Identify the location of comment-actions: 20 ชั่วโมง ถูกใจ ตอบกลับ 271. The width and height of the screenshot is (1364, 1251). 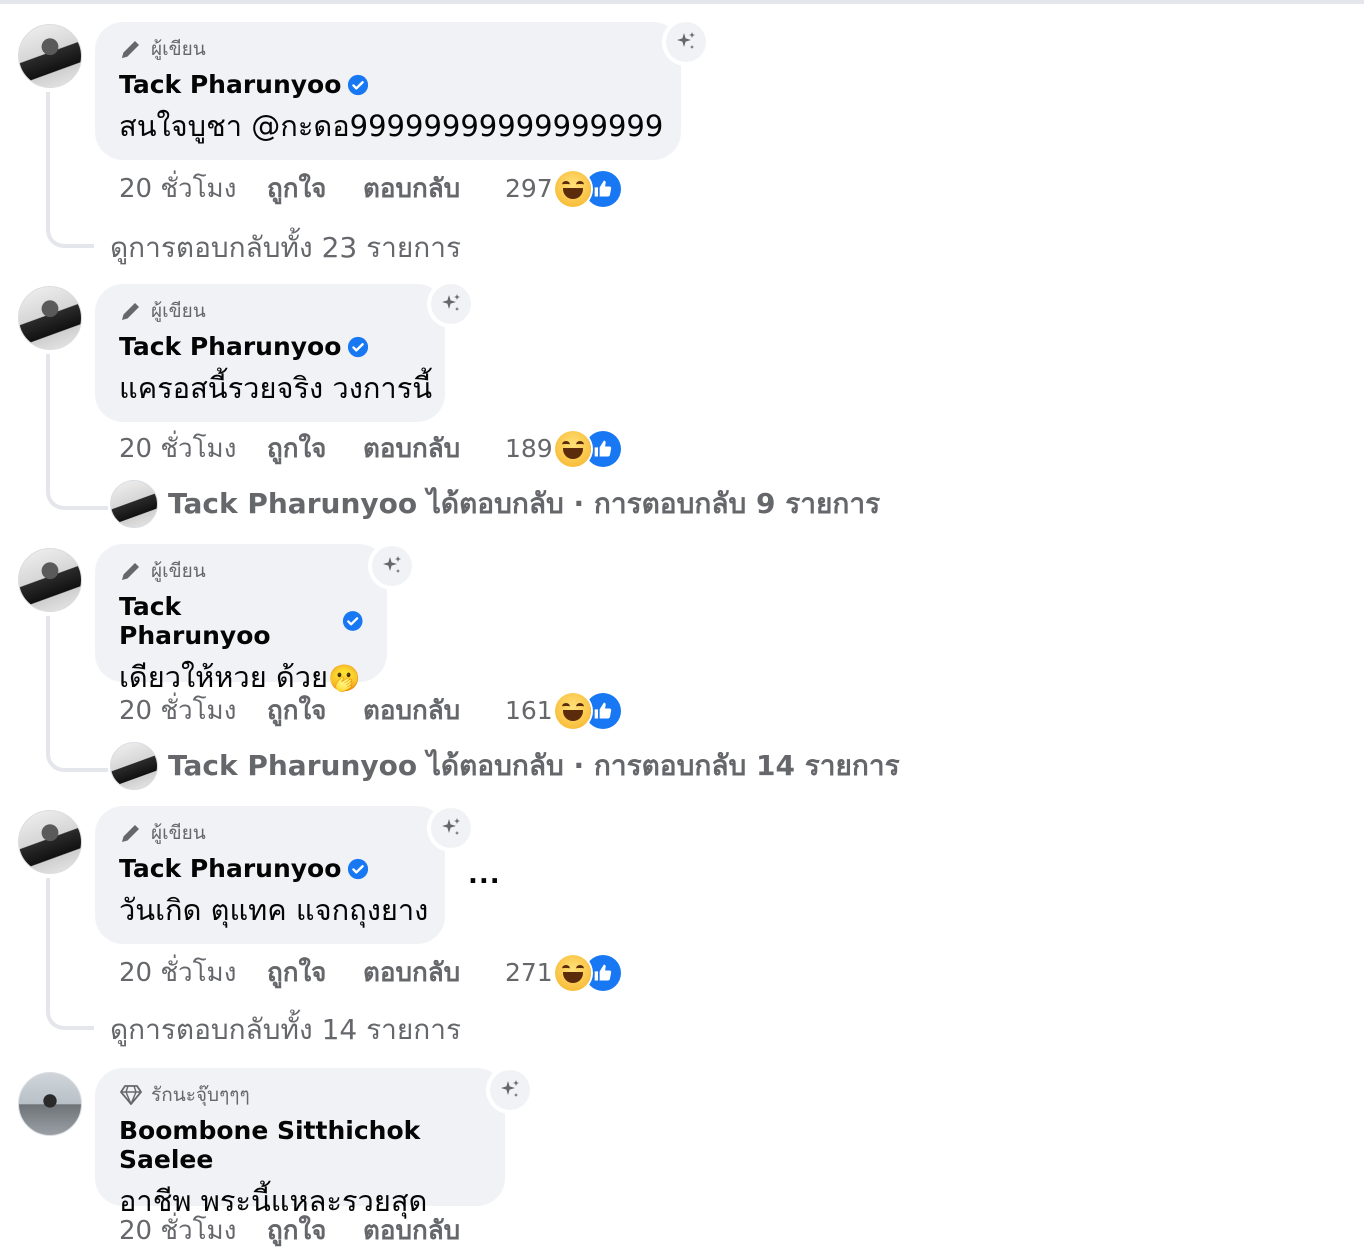
(370, 972).